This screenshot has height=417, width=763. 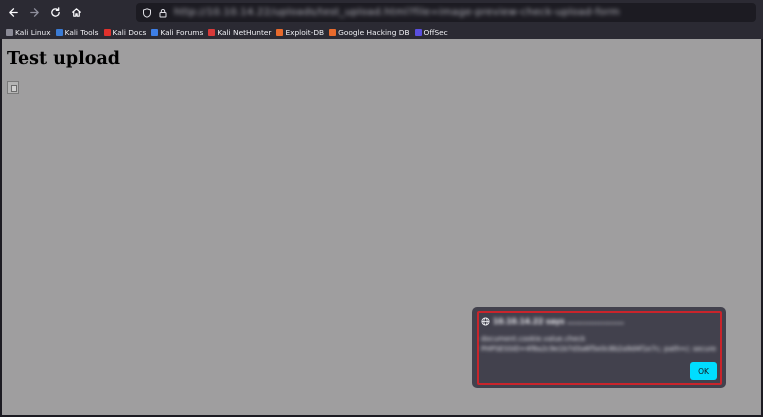 I want to click on dialog-message-line-1: document.cookie.value.check, so click(x=533, y=339).